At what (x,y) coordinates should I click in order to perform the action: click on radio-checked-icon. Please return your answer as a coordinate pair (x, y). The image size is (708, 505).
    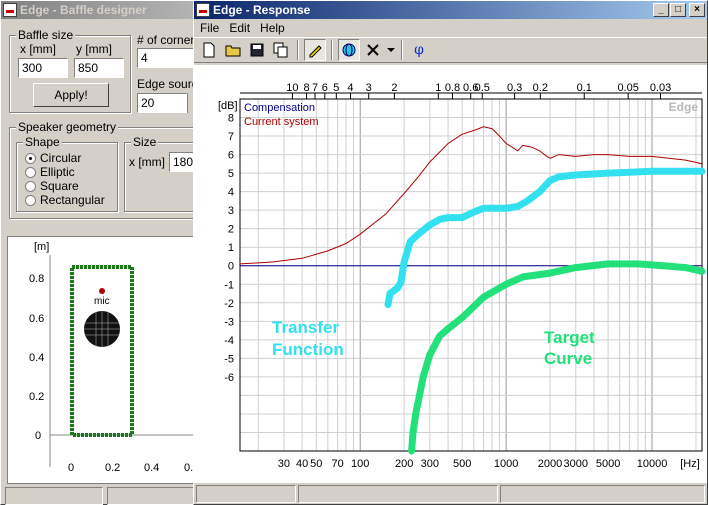
    Looking at the image, I should click on (30, 158).